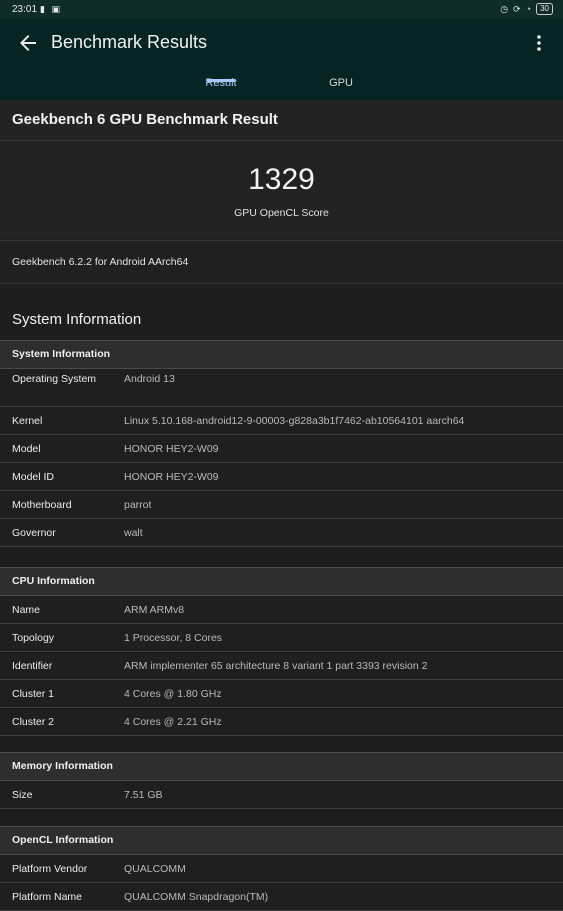  What do you see at coordinates (281, 120) in the screenshot?
I see `result-title-band: Geekbench 6 GPU Benchmark Result` at bounding box center [281, 120].